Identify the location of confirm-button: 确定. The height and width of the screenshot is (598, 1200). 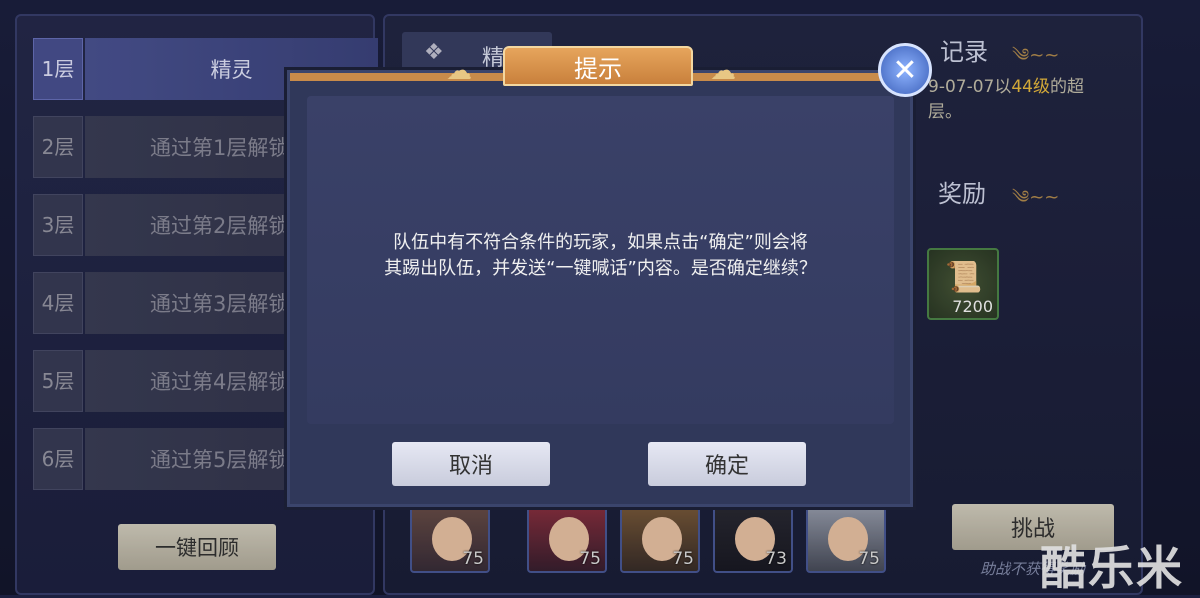
(727, 464).